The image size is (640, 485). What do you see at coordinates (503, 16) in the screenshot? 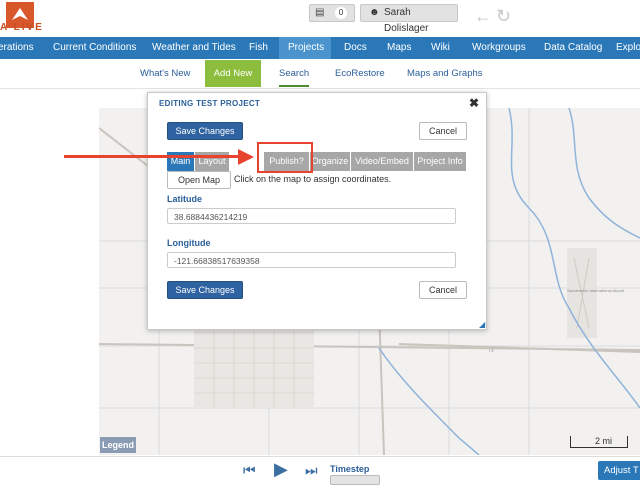
I see `refresh-icon: ↻` at bounding box center [503, 16].